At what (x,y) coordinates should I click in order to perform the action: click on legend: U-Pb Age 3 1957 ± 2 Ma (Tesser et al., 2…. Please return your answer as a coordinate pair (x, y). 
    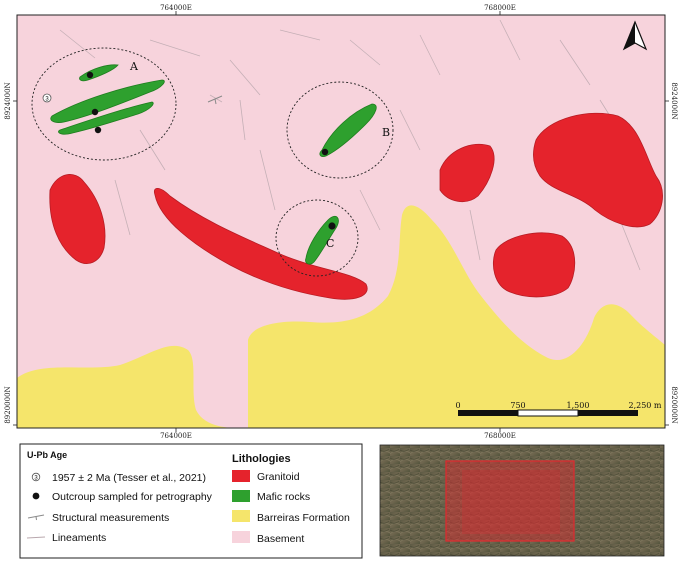
    Looking at the image, I should click on (191, 501).